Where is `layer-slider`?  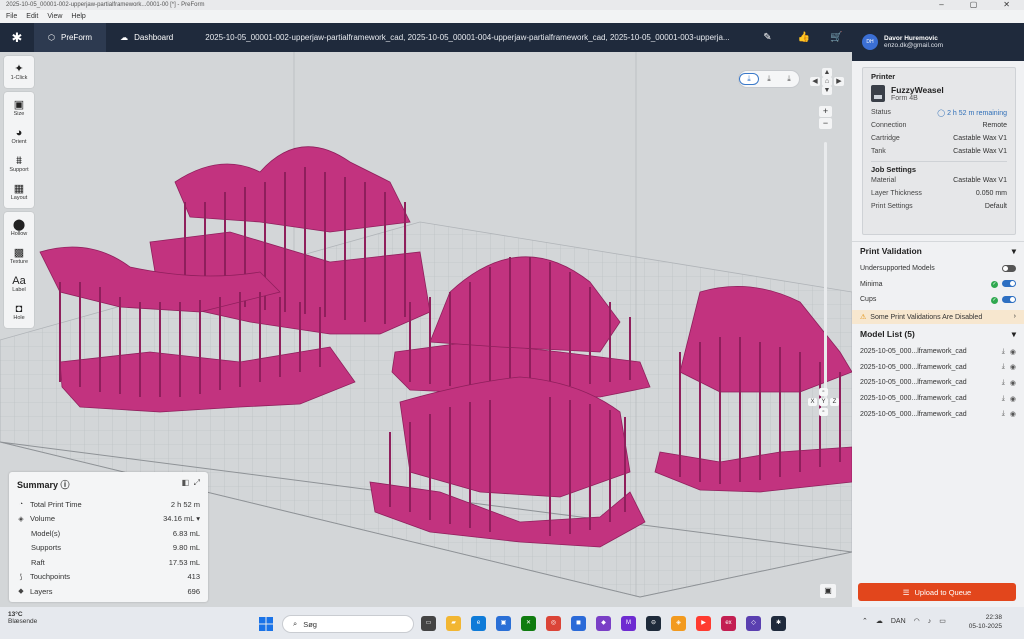 layer-slider is located at coordinates (825, 271).